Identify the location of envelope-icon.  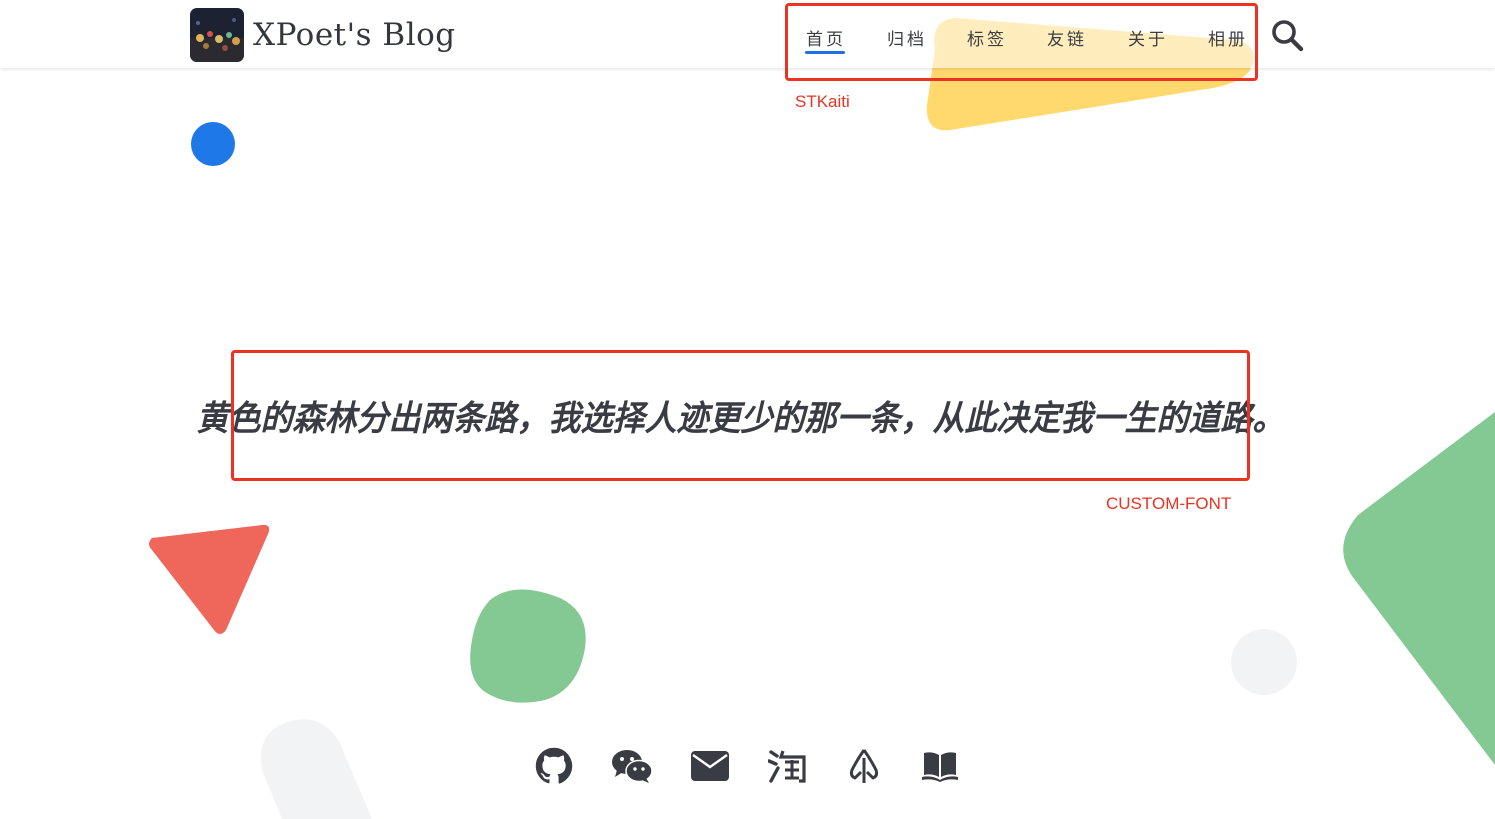
(710, 766).